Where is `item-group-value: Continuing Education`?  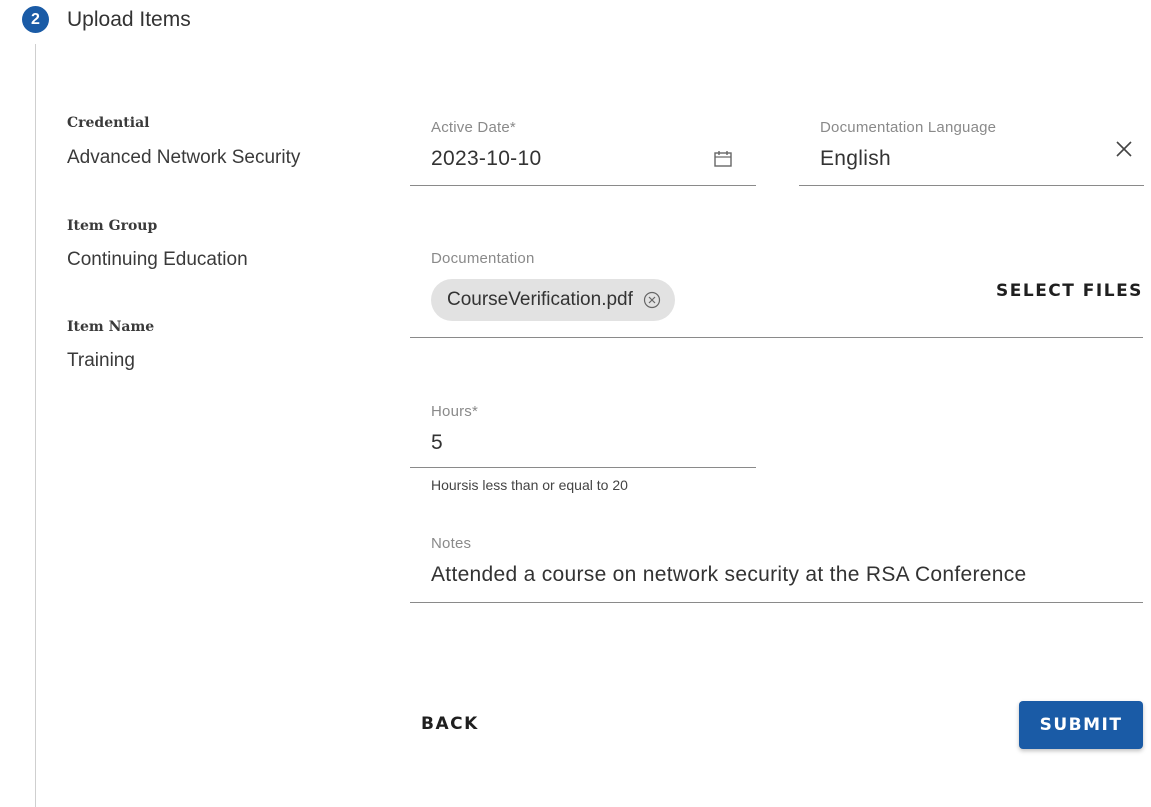
item-group-value: Continuing Education is located at coordinates (157, 259).